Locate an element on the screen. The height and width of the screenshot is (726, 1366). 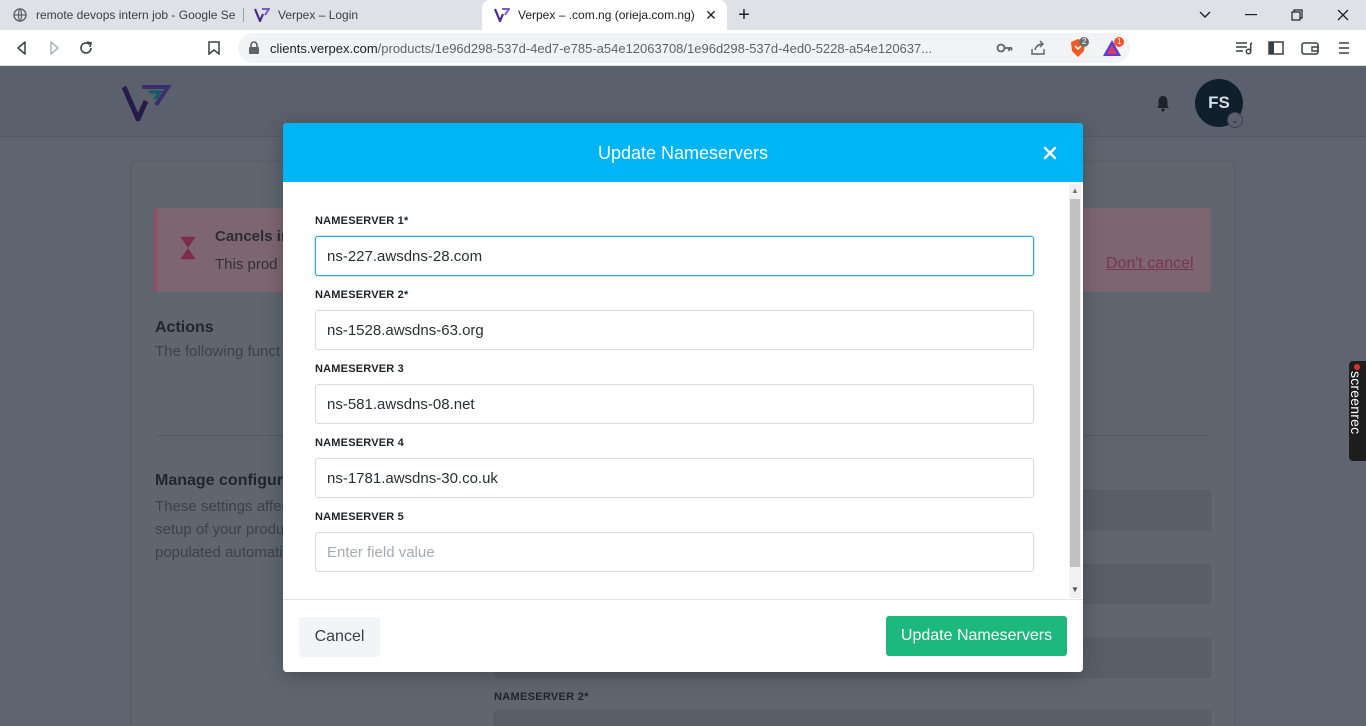
tab-title: Verpex – .com.ng (orieja.com.ng) is located at coordinates (606, 15).